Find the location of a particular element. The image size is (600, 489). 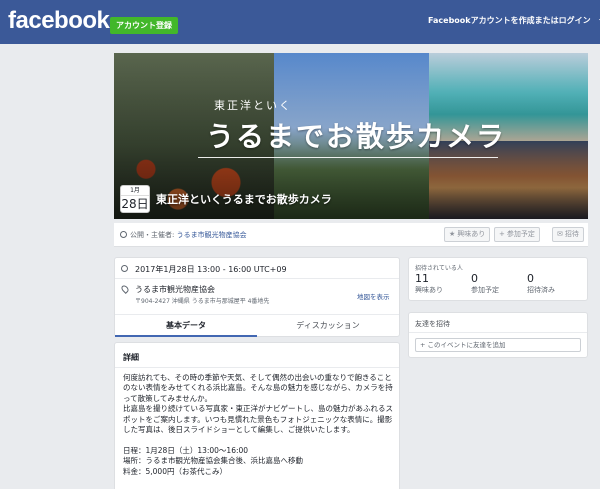

invite-friends-card: 友達を招待 + このイベントに友達を追加 is located at coordinates (498, 335).